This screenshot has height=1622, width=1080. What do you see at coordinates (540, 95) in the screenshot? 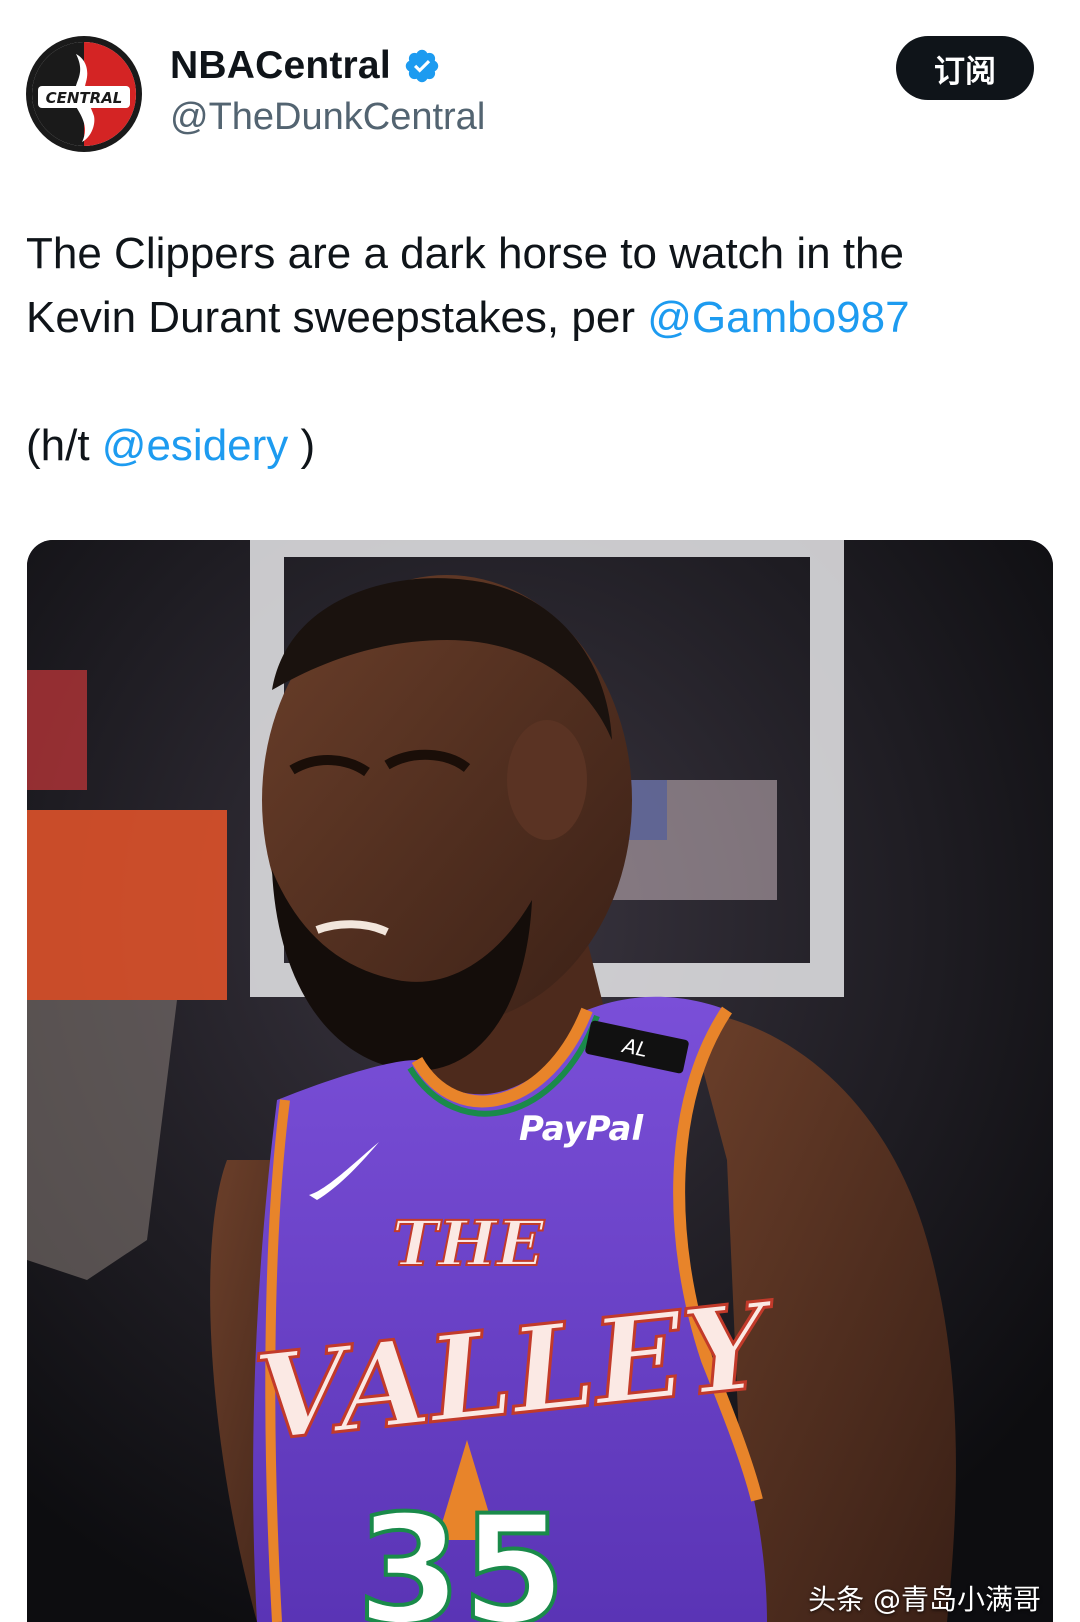
I see `tweet-header: CENTRAL NBACentral @TheDunkCentral 订阅` at bounding box center [540, 95].